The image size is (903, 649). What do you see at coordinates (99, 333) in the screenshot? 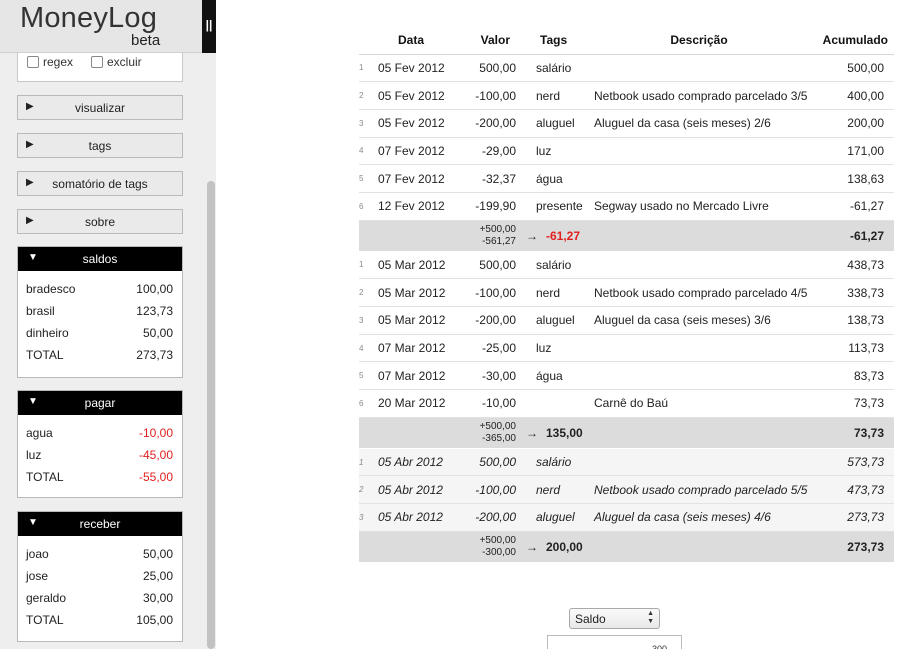
I see `saldos-row: dinheiro 50,00` at bounding box center [99, 333].